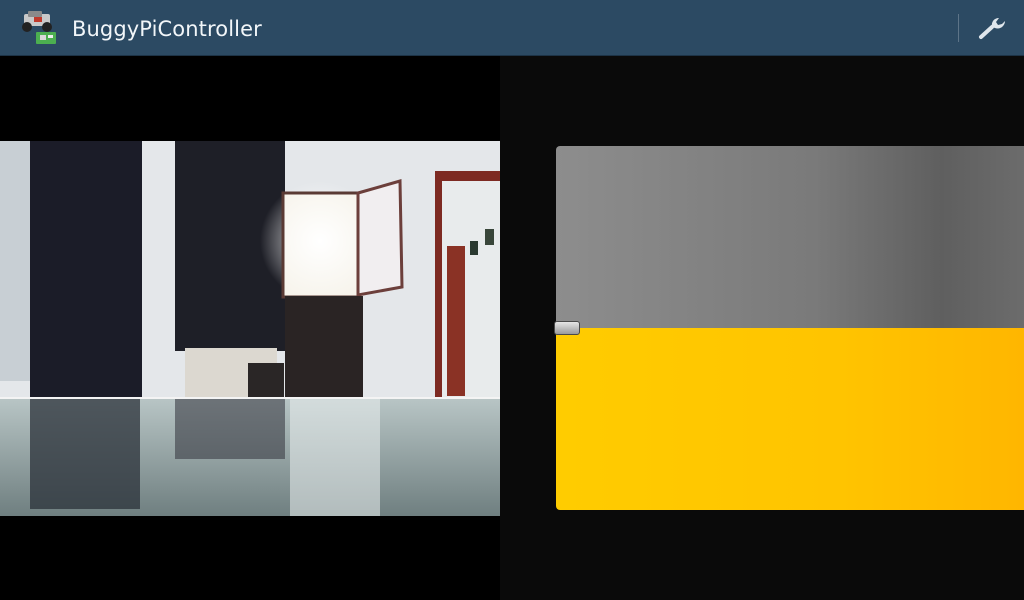 The image size is (1024, 600). I want to click on action-bar: BuggyPiController, so click(512, 28).